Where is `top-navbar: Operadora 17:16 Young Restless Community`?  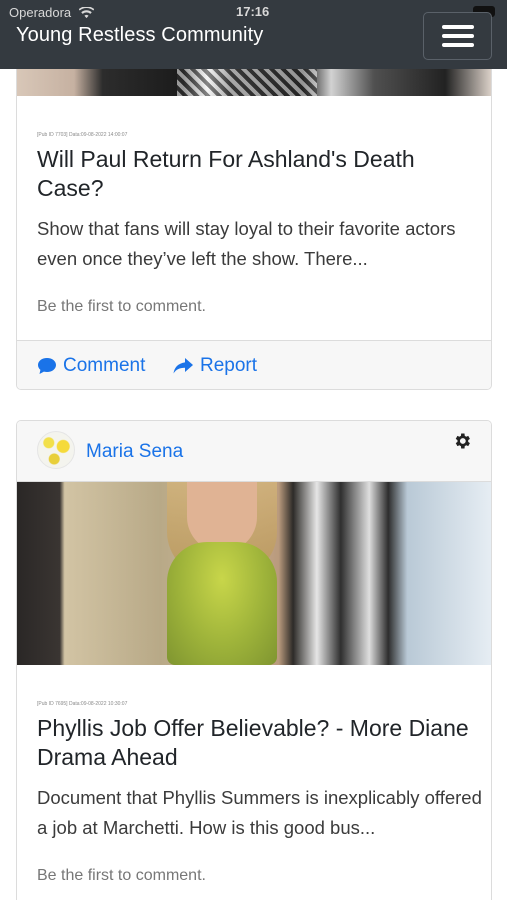
top-navbar: Operadora 17:16 Young Restless Community is located at coordinates (253, 34).